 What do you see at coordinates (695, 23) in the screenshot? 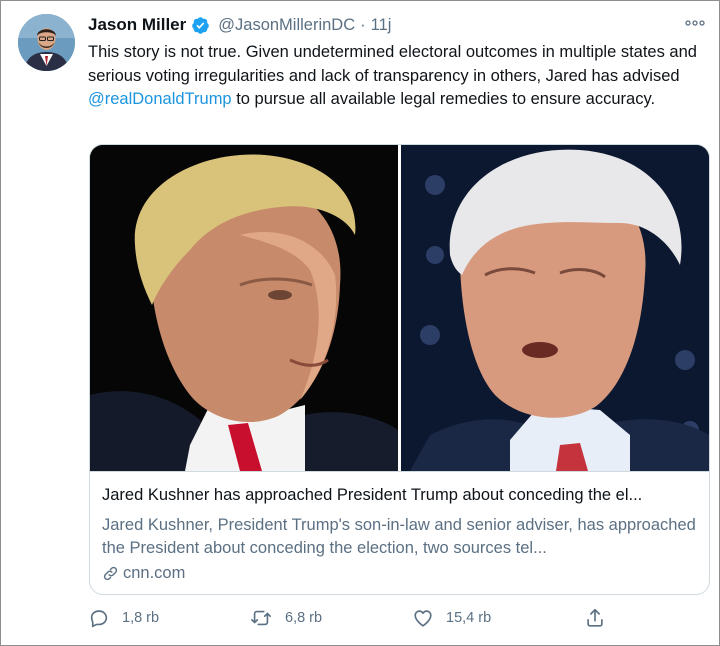
I see `more-options-icon` at bounding box center [695, 23].